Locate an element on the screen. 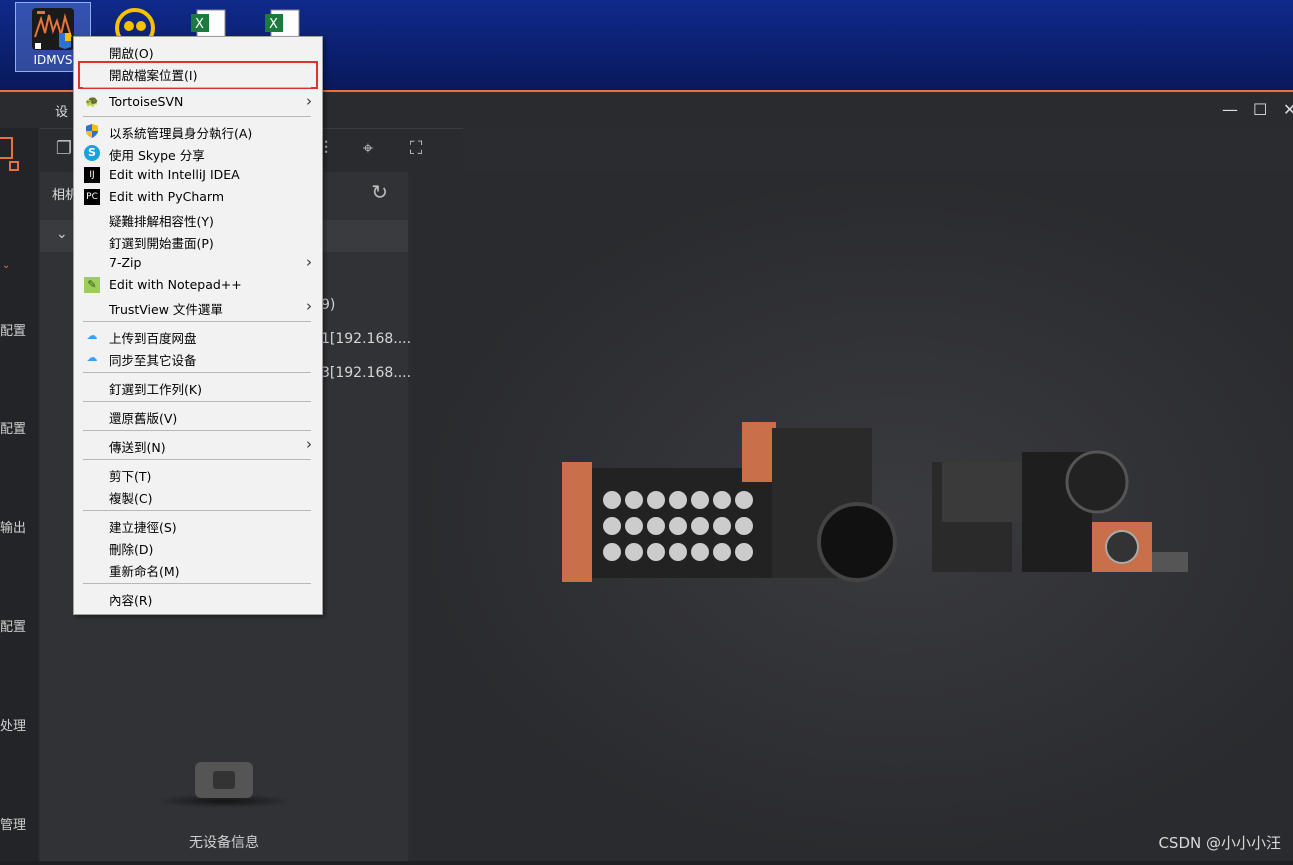 This screenshot has height=865, width=1293. menu-item-label: 開啟(O) is located at coordinates (131, 53).